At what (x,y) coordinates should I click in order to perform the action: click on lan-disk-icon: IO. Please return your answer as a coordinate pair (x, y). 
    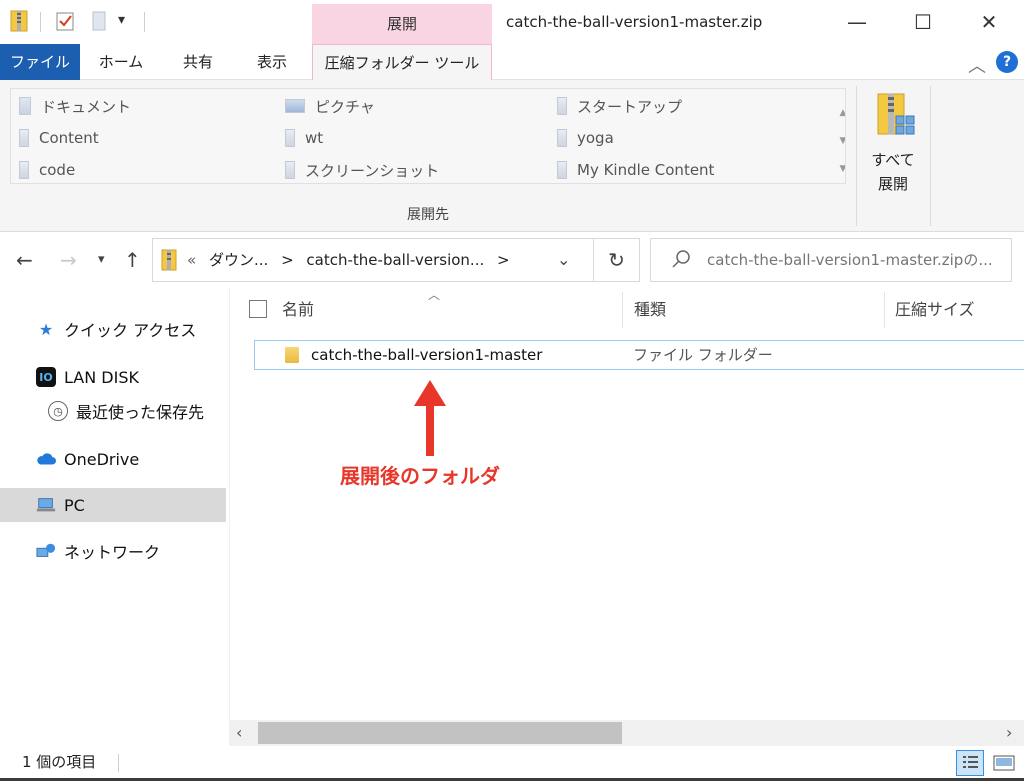
    Looking at the image, I should click on (46, 377).